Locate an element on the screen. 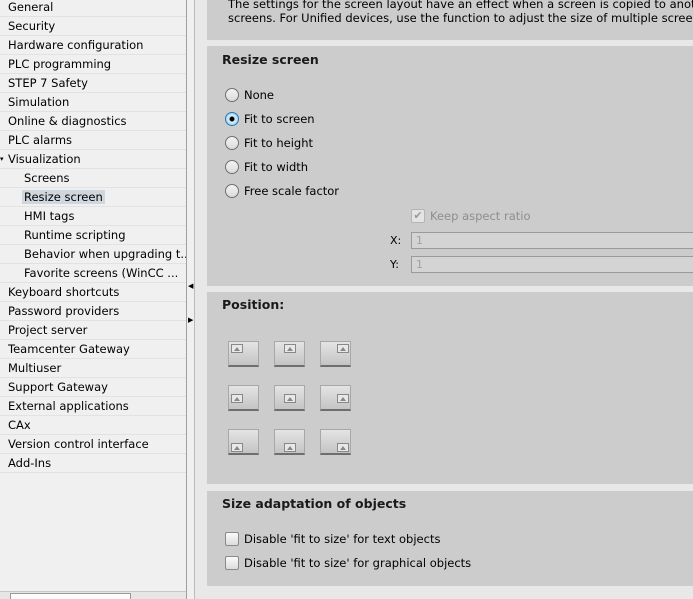 The image size is (693, 599). resize-screen-title: Resize screen is located at coordinates (270, 59).